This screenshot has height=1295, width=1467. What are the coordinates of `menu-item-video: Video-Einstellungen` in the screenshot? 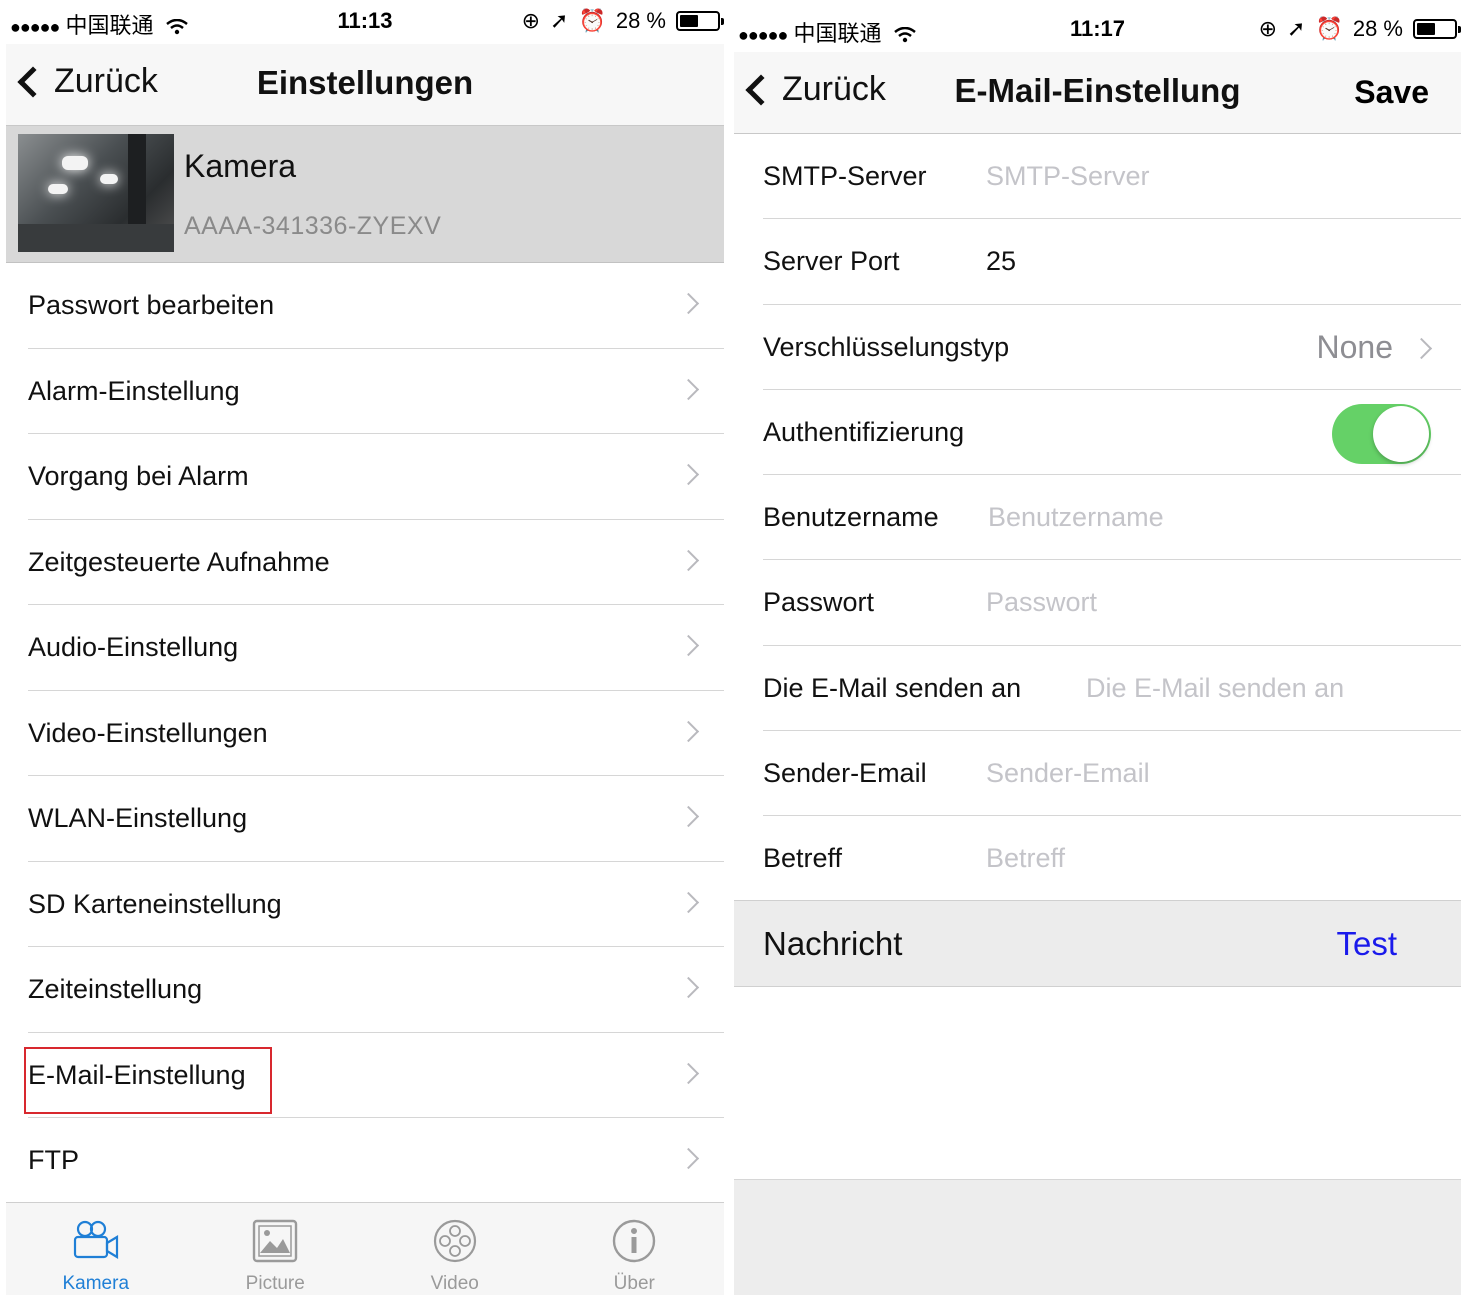 It's located at (365, 733).